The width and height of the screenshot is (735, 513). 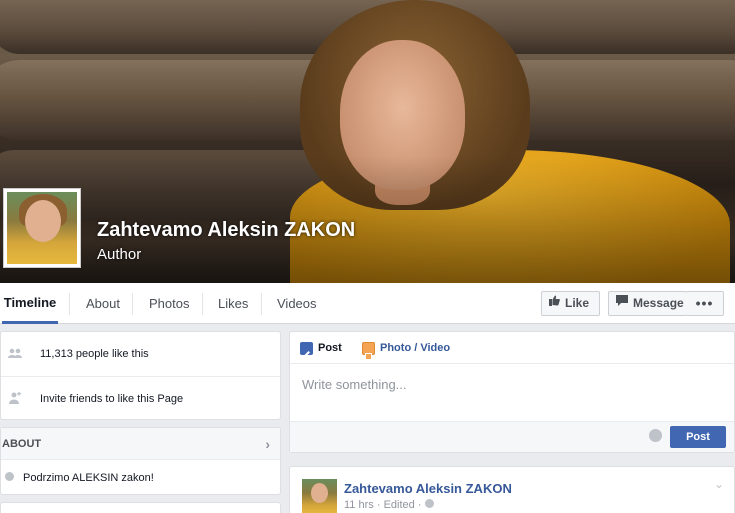 I want to click on message-button: Message, so click(x=647, y=303).